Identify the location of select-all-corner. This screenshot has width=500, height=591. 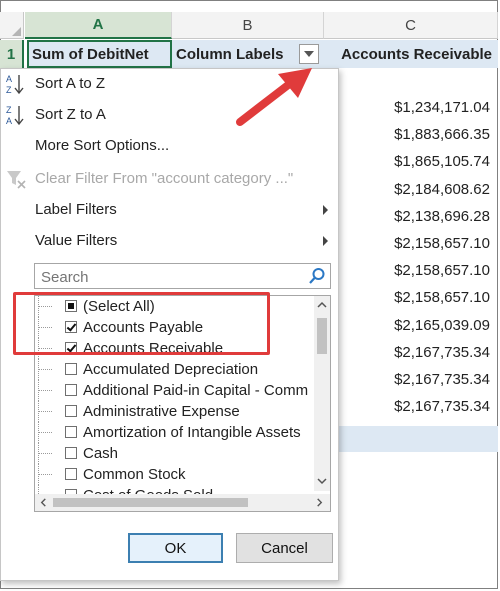
(12, 25).